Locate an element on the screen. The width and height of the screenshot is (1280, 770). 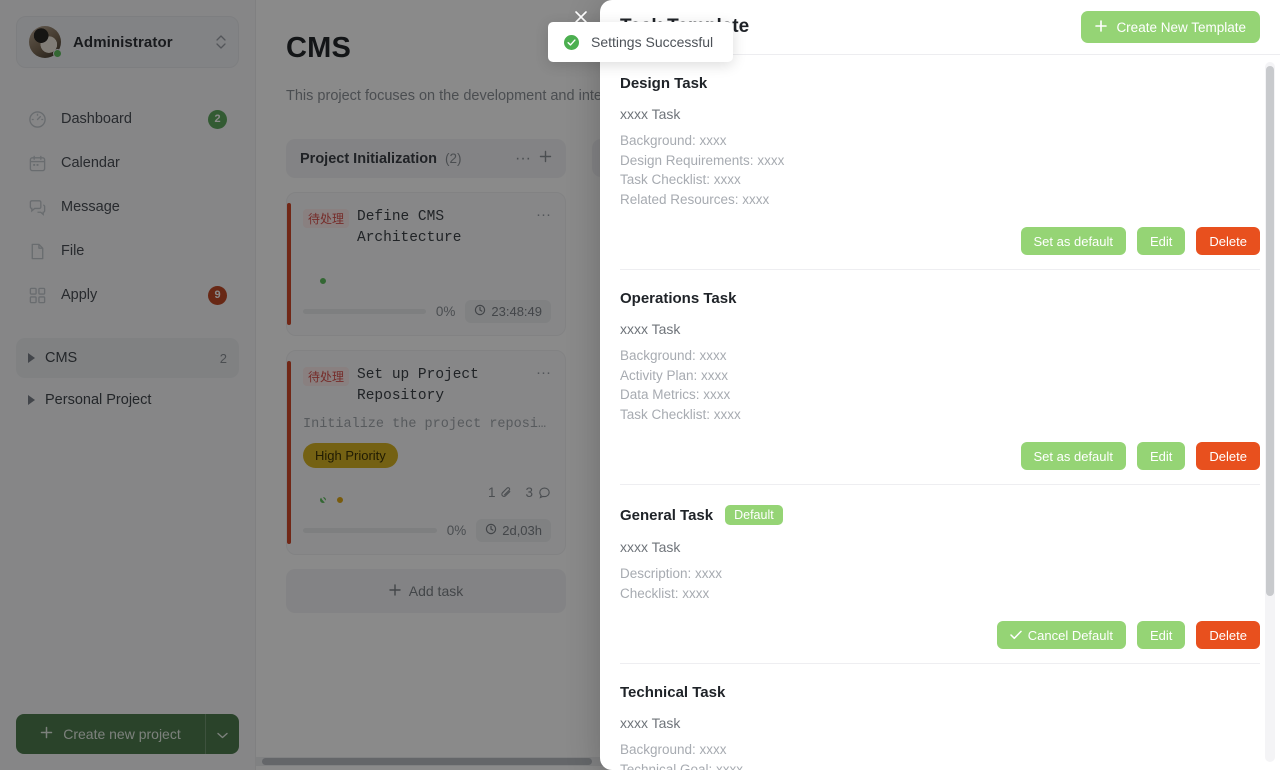
toast-message: Settings Successful is located at coordinates (652, 42).